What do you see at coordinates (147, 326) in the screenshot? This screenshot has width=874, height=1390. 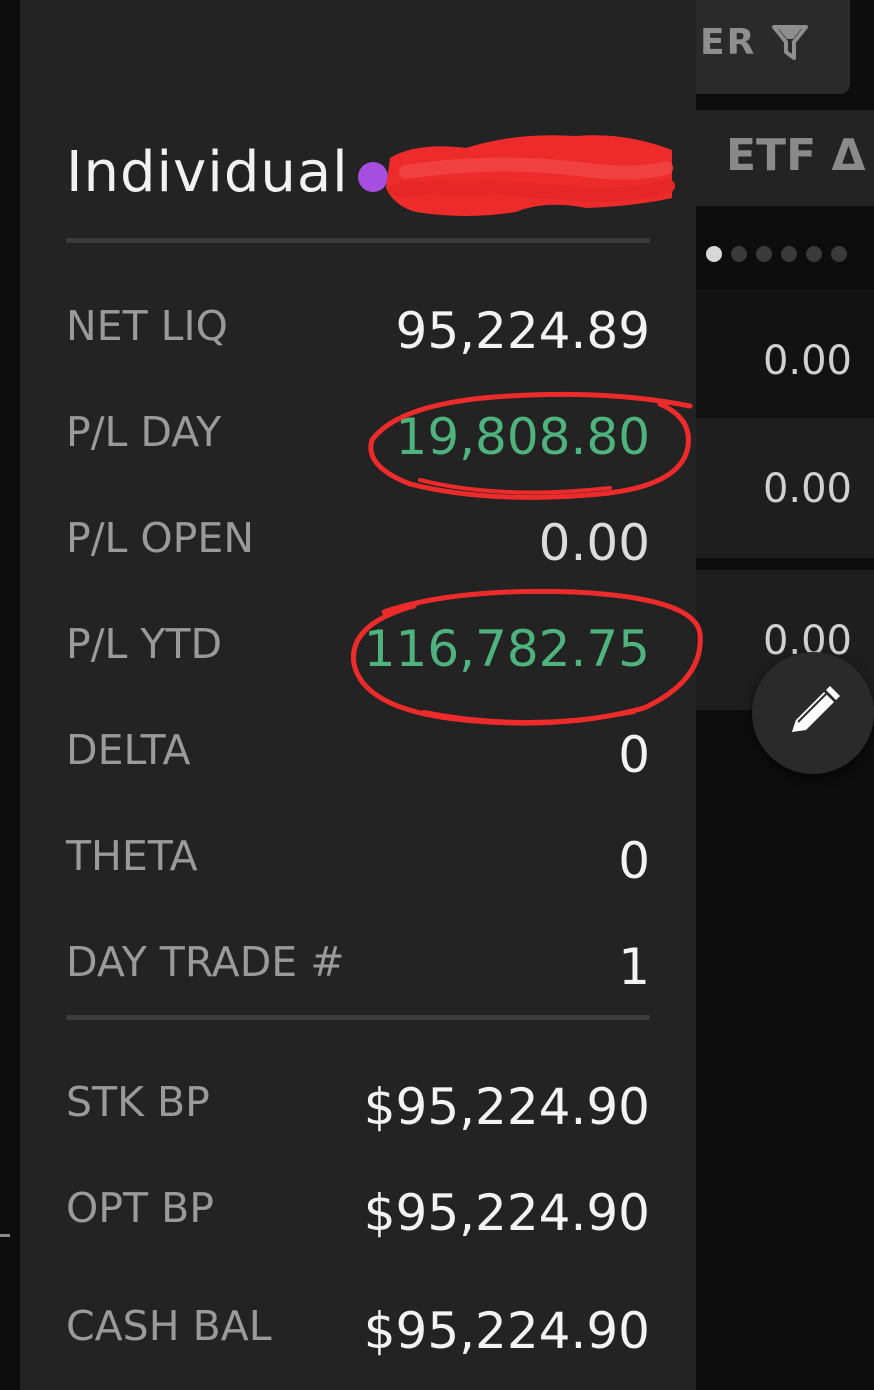 I see `stat-label: NET LIQ` at bounding box center [147, 326].